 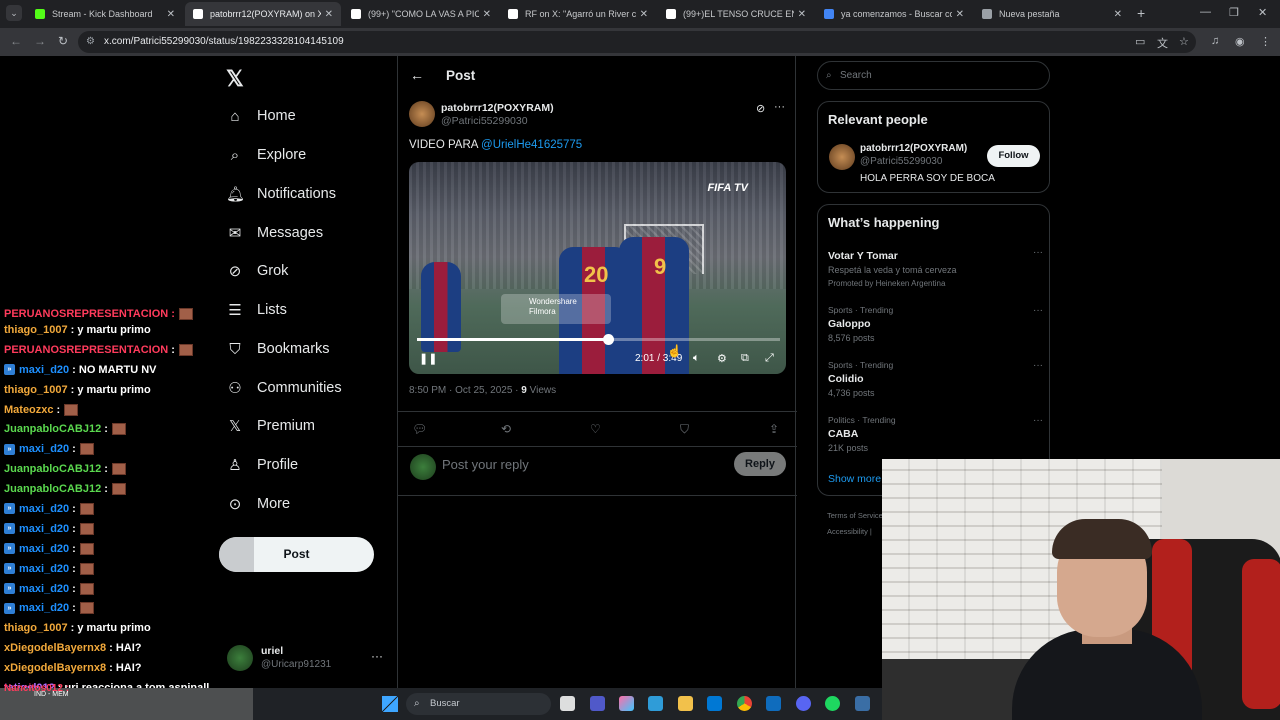 I want to click on bookmark-icon: ⛉, so click(x=684, y=429).